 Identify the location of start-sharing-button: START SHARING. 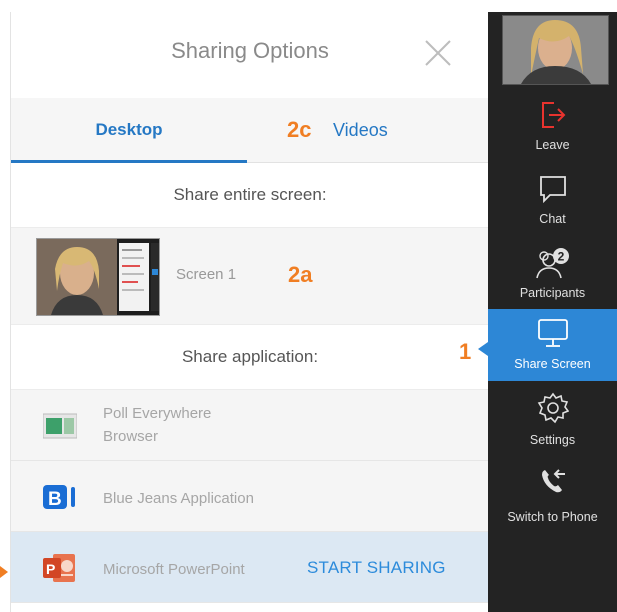
(376, 568).